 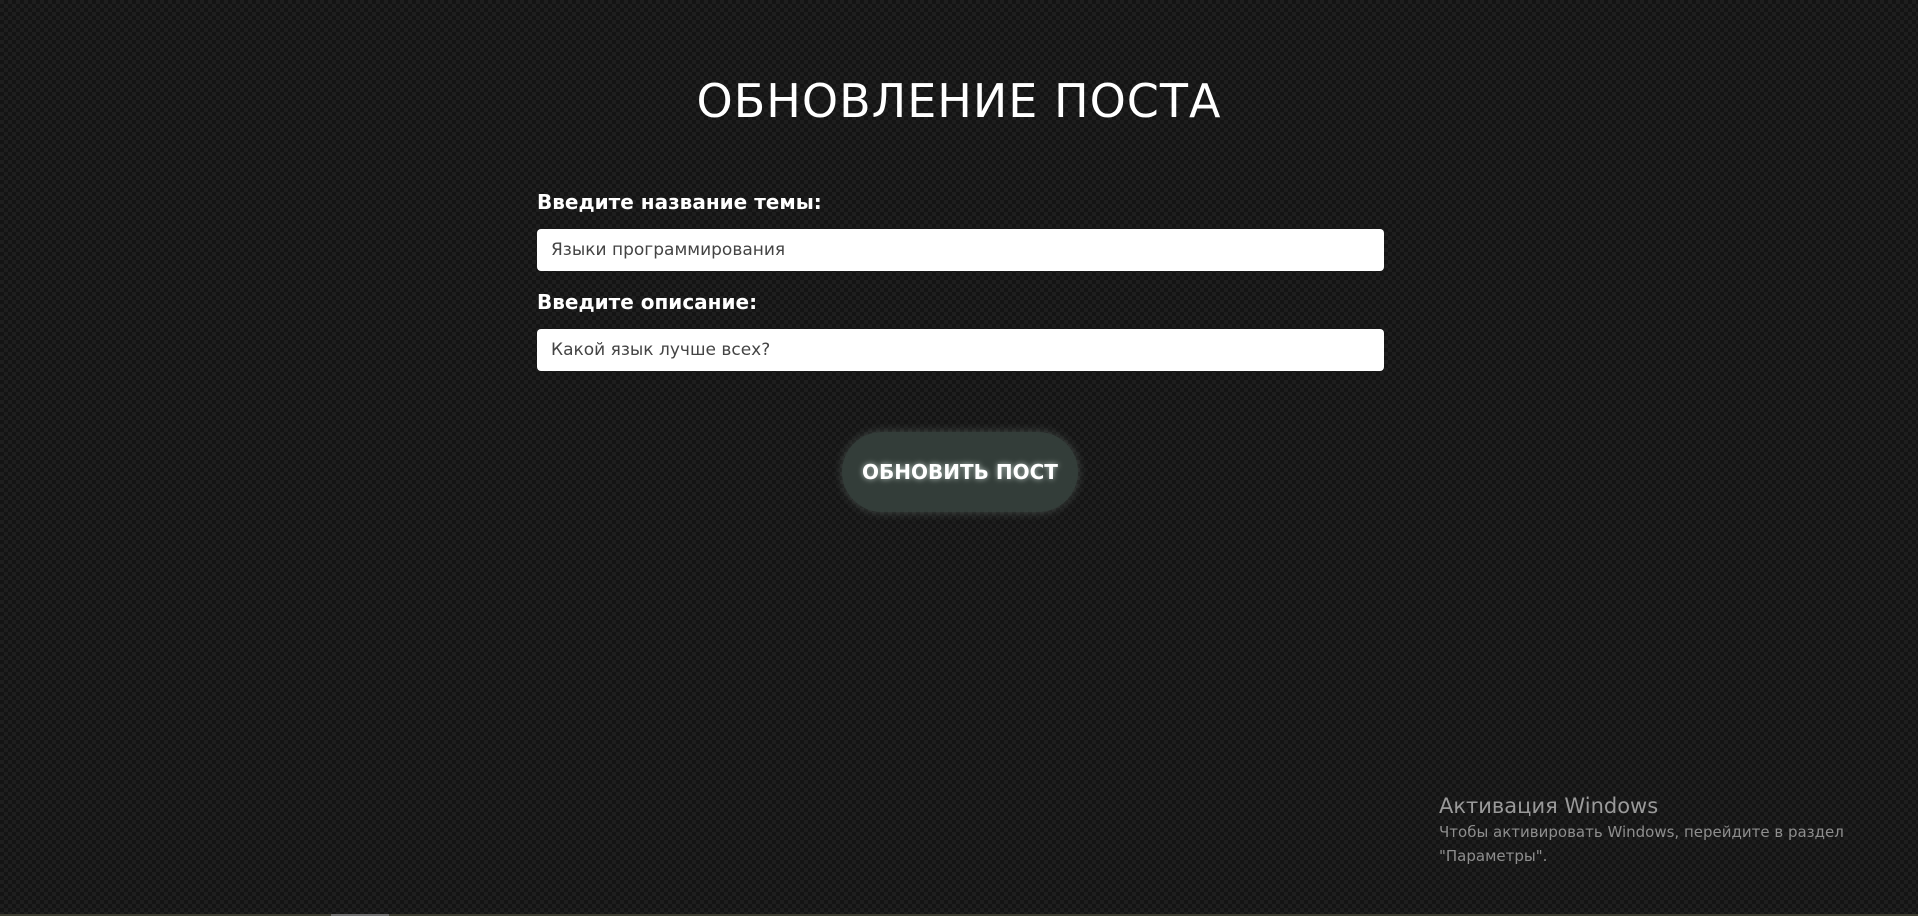 What do you see at coordinates (960, 350) in the screenshot?
I see `description-input` at bounding box center [960, 350].